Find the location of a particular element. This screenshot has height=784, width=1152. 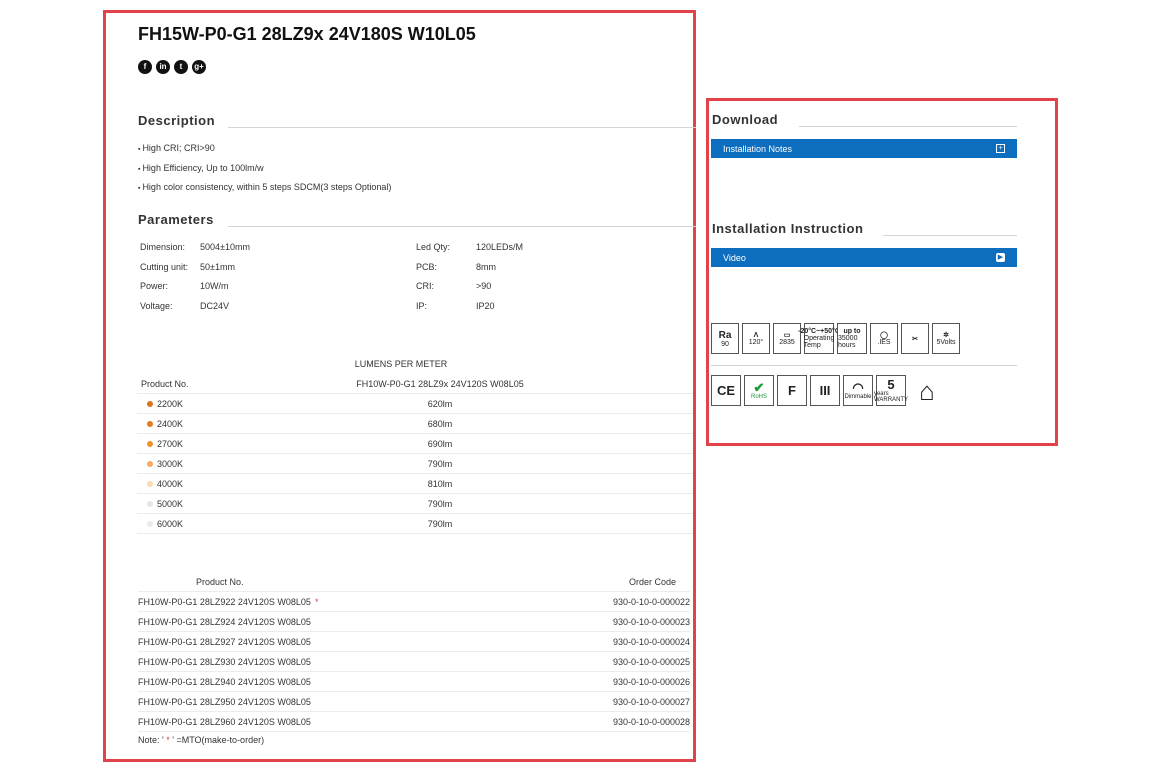

operating-temp-icon: -20°C~+50°C Operating Temp is located at coordinates (819, 338).